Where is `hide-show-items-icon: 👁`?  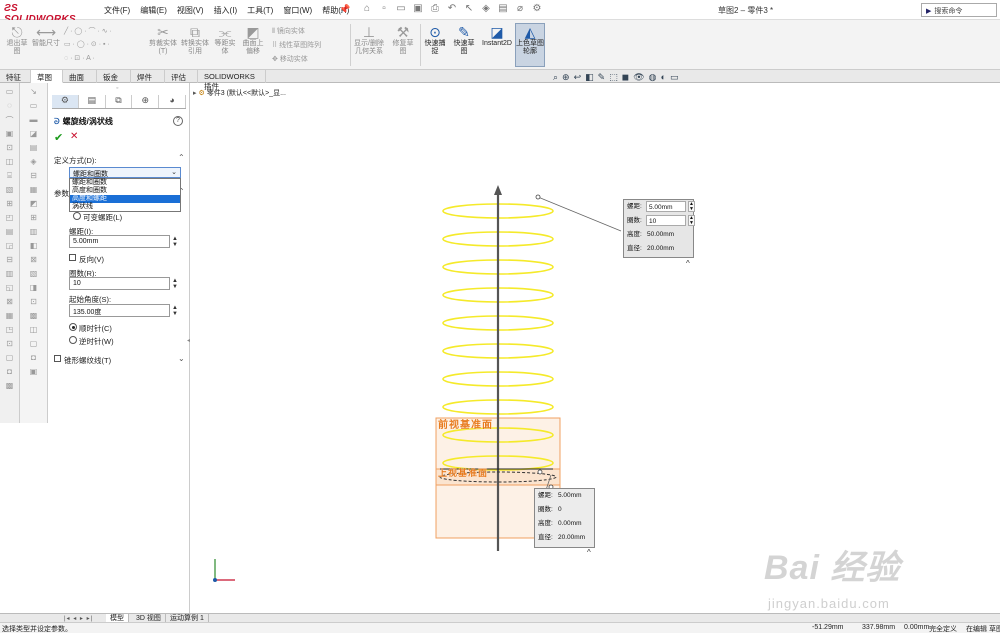
hide-show-items-icon: 👁 is located at coordinates (638, 77).